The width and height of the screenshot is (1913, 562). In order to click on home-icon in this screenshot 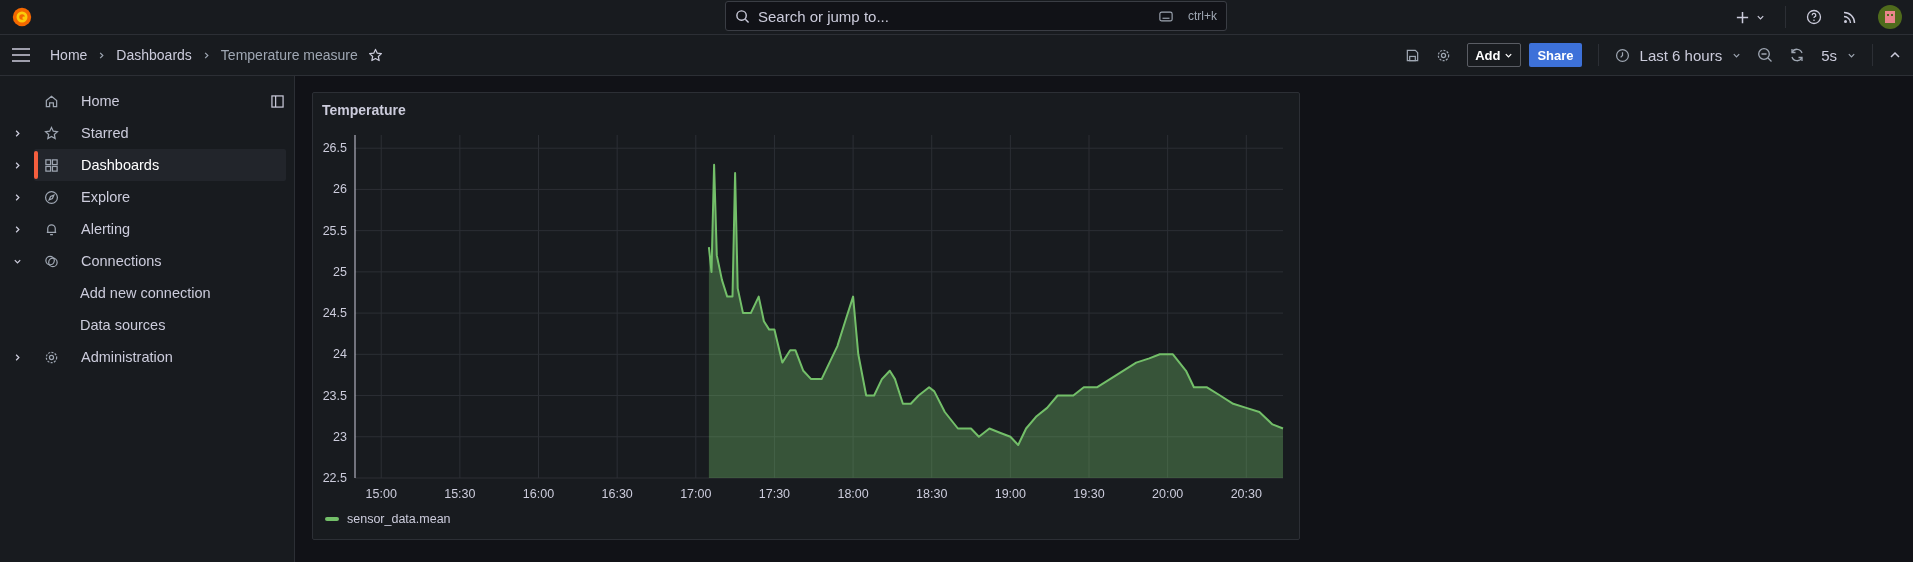, I will do `click(51, 101)`.